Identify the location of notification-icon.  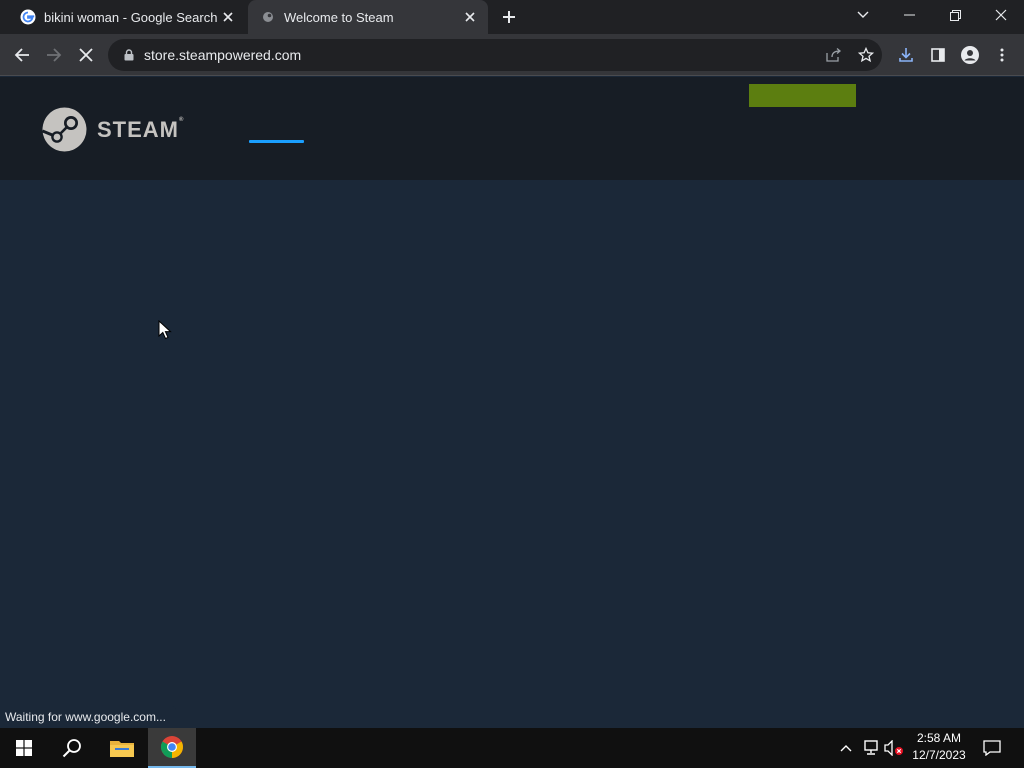
(992, 748).